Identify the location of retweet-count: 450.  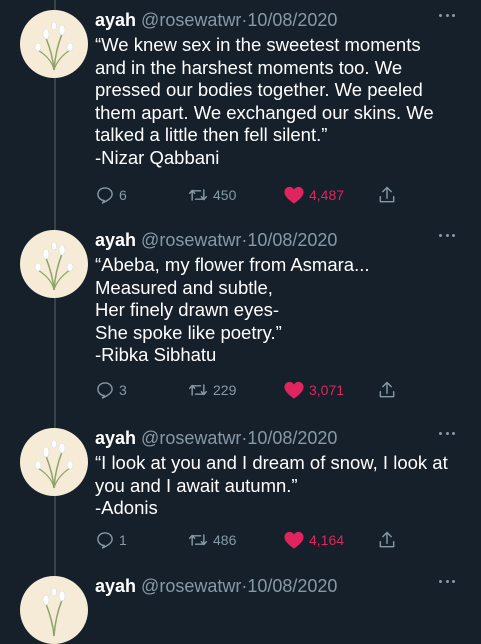
(225, 195).